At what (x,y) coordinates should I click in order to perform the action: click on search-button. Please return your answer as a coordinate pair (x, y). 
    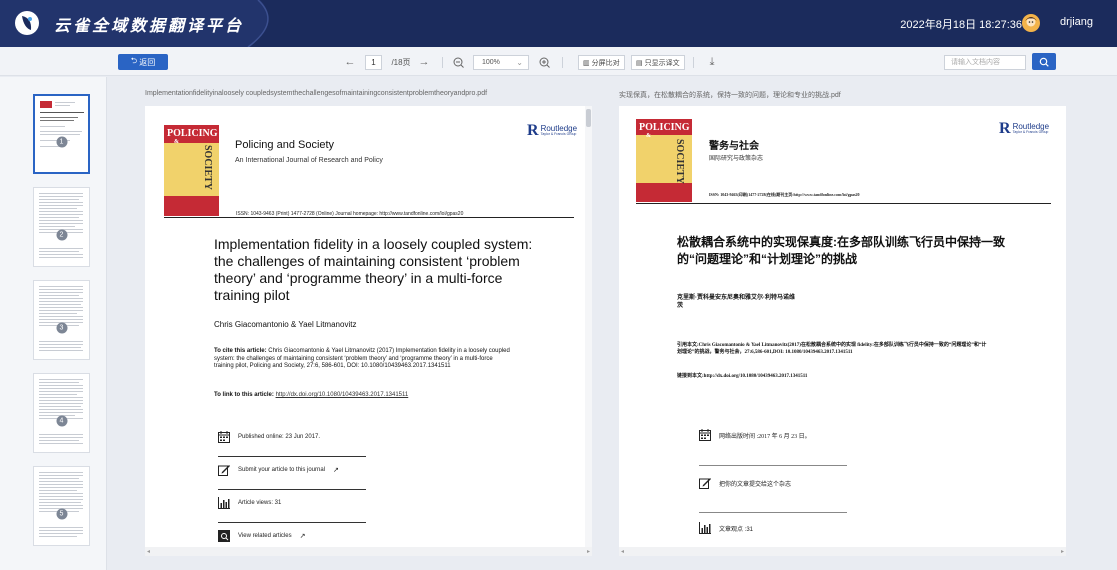
    Looking at the image, I should click on (1044, 61).